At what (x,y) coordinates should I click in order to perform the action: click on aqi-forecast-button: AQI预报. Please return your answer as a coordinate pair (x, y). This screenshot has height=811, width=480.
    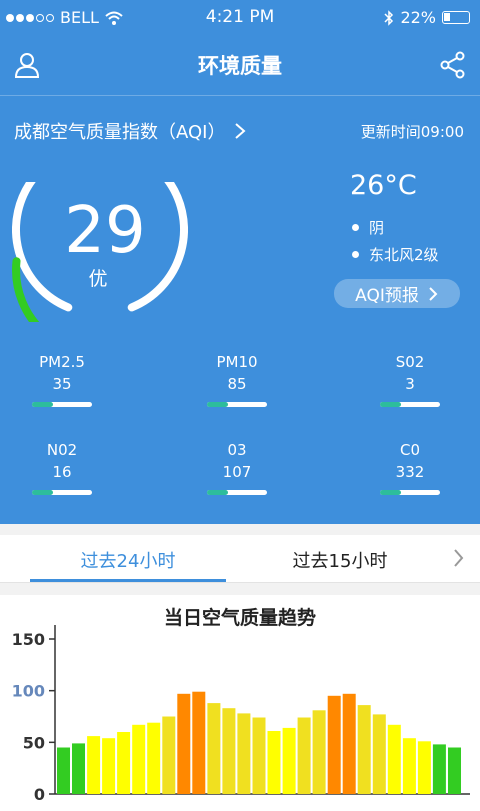
    Looking at the image, I should click on (397, 293).